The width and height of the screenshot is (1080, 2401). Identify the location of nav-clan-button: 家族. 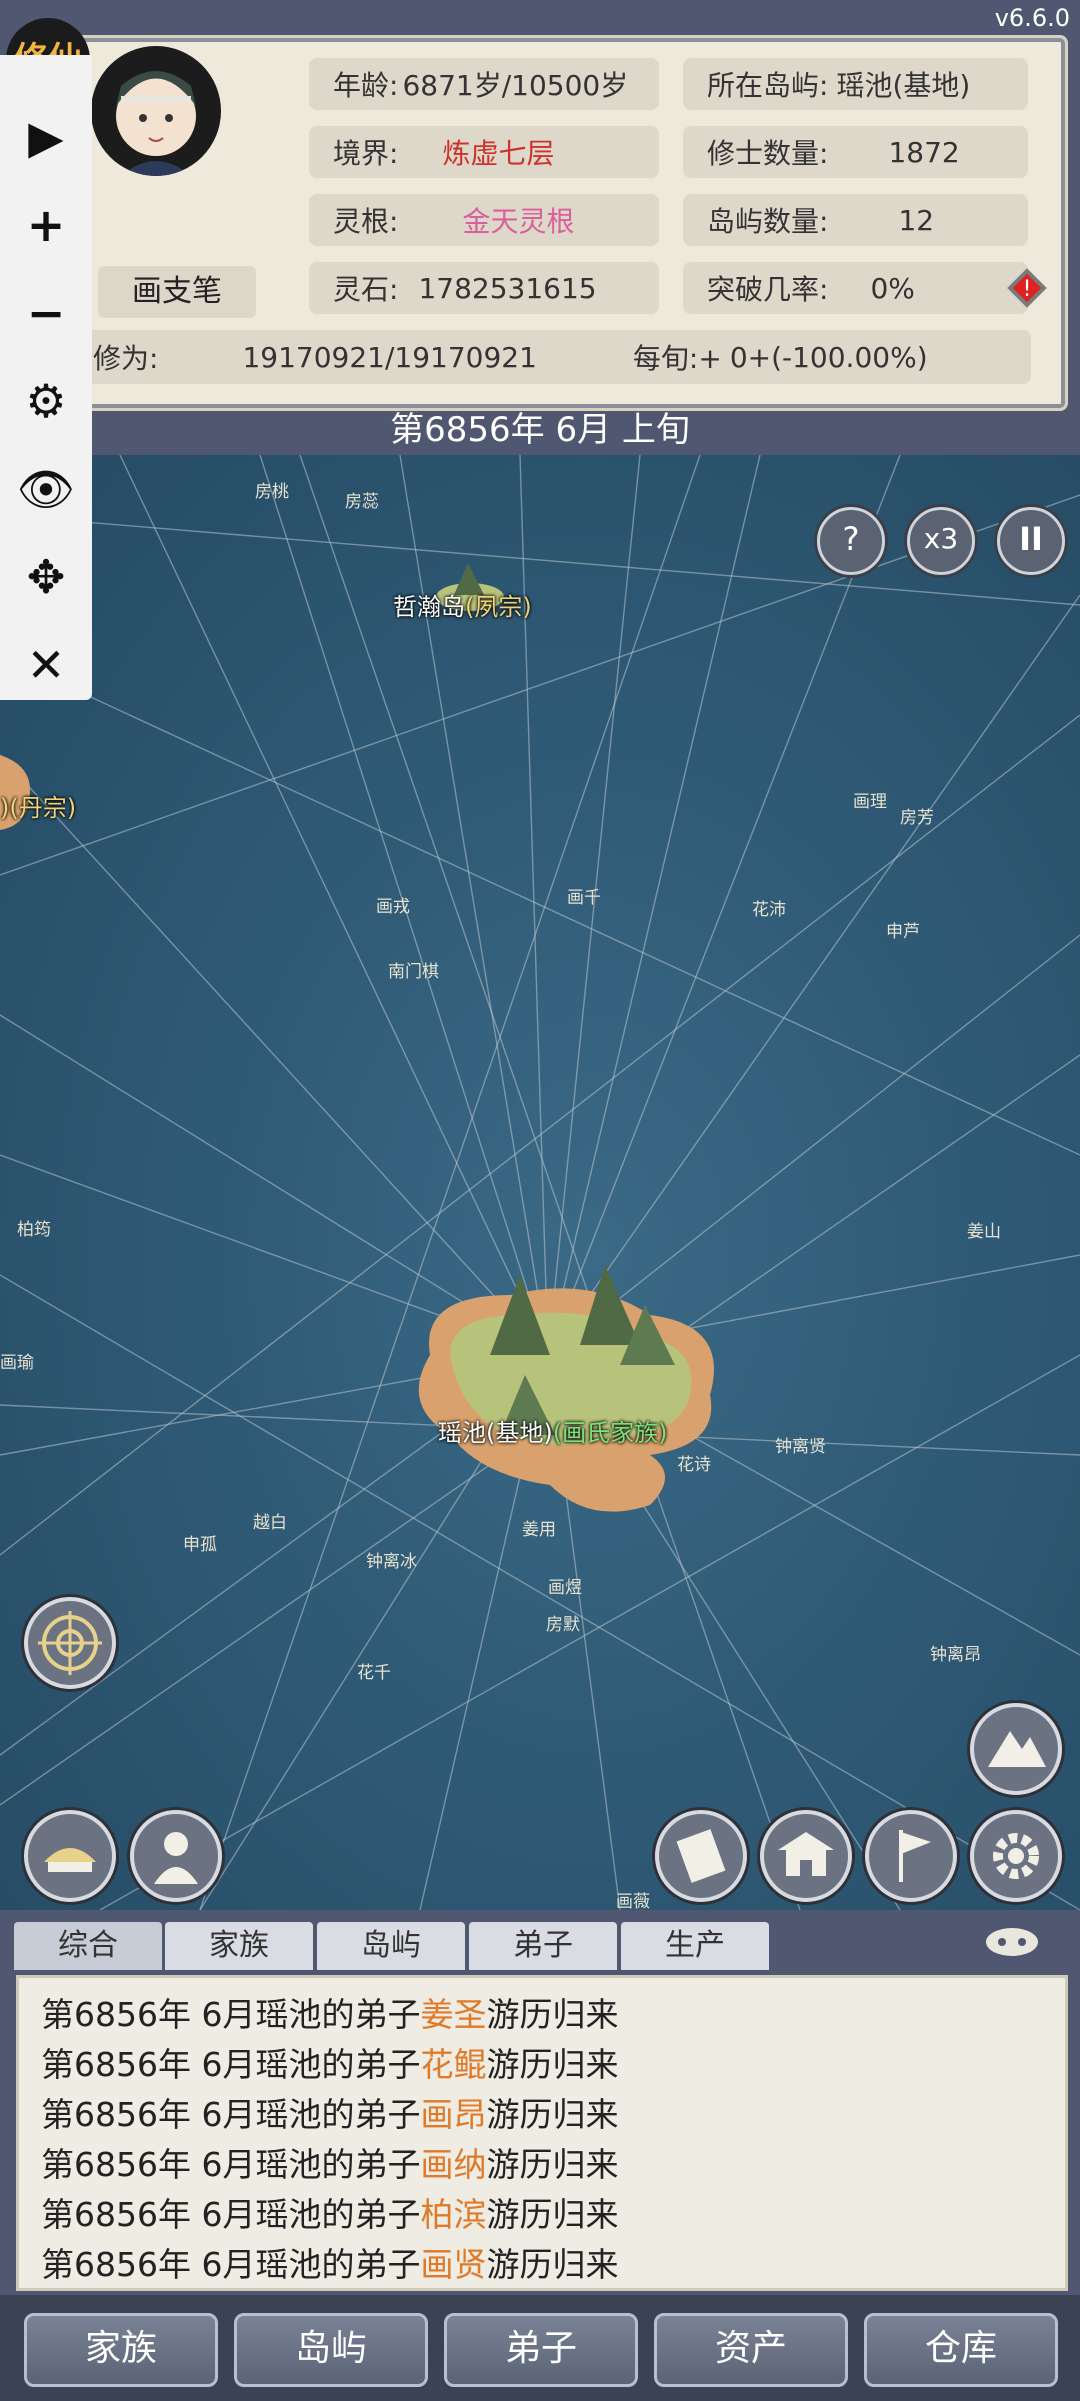
(121, 2350).